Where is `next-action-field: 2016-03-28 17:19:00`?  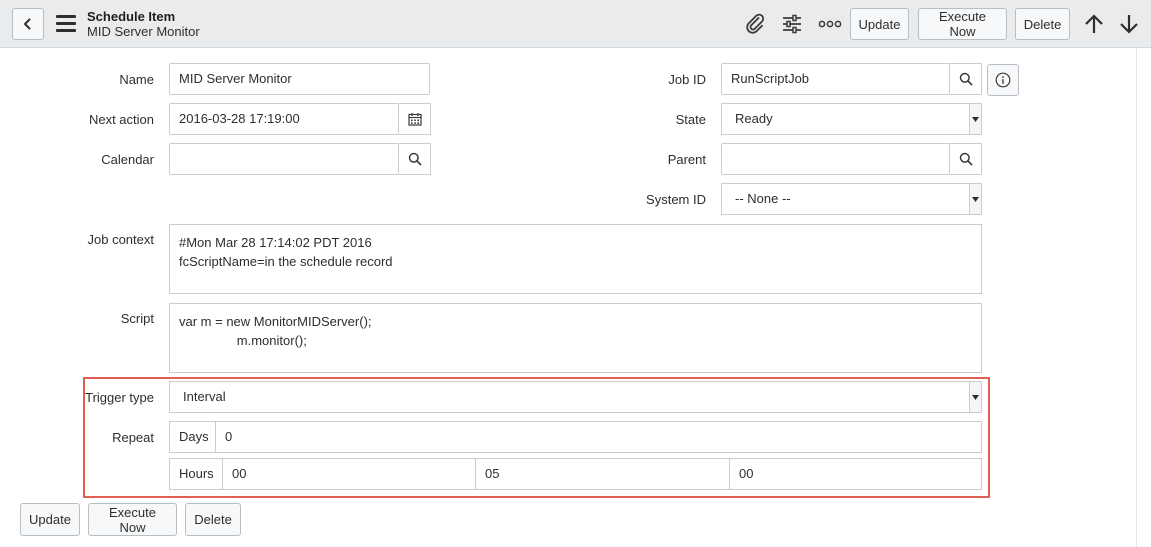
next-action-field: 2016-03-28 17:19:00 is located at coordinates (284, 119).